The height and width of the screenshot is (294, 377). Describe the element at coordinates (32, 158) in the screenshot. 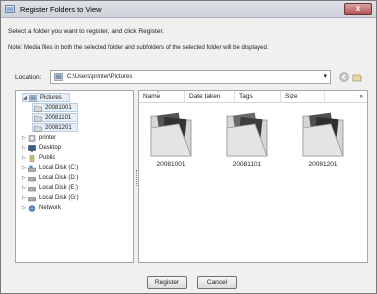

I see `public-folder-icon` at that location.